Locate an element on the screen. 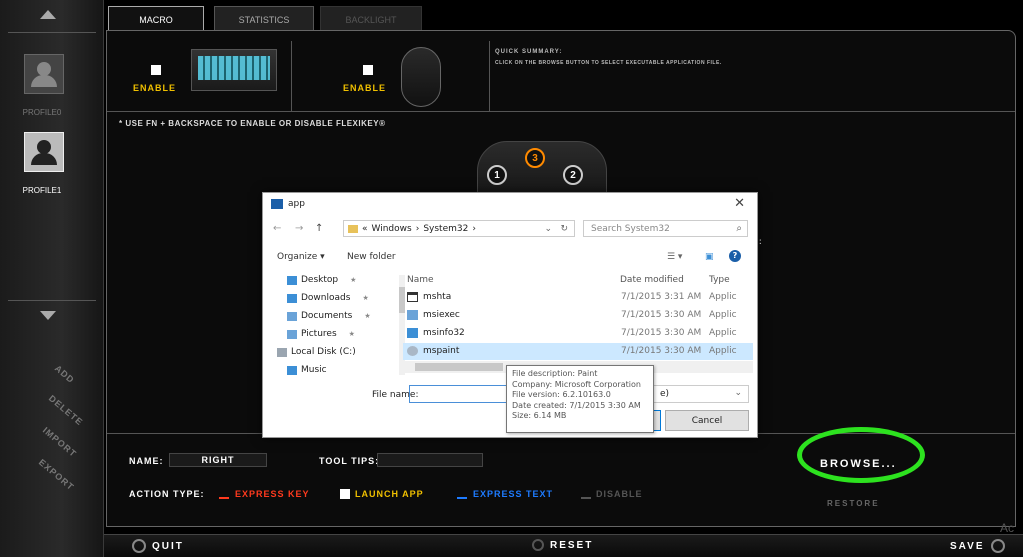 The image size is (1023, 557). column-header-name: Name is located at coordinates (420, 280).